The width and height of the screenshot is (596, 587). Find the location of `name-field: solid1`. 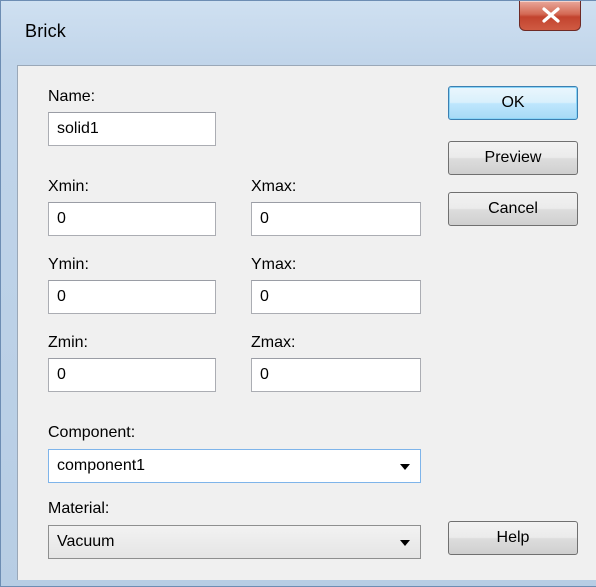

name-field: solid1 is located at coordinates (132, 129).